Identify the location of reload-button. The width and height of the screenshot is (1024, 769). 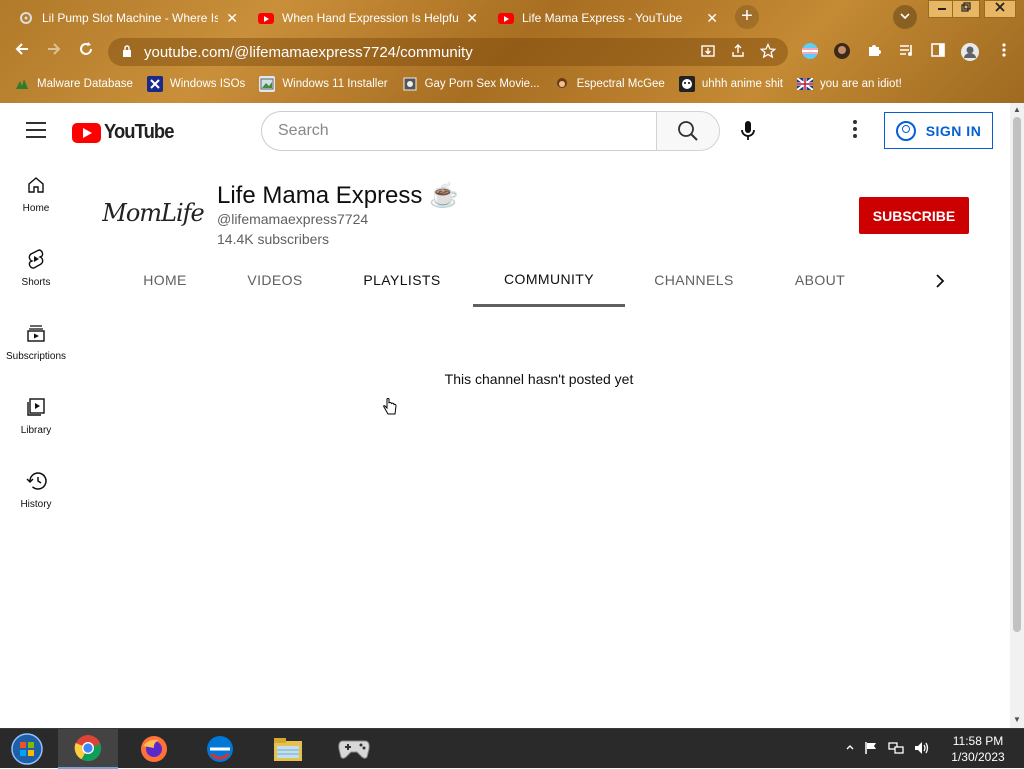
(86, 52).